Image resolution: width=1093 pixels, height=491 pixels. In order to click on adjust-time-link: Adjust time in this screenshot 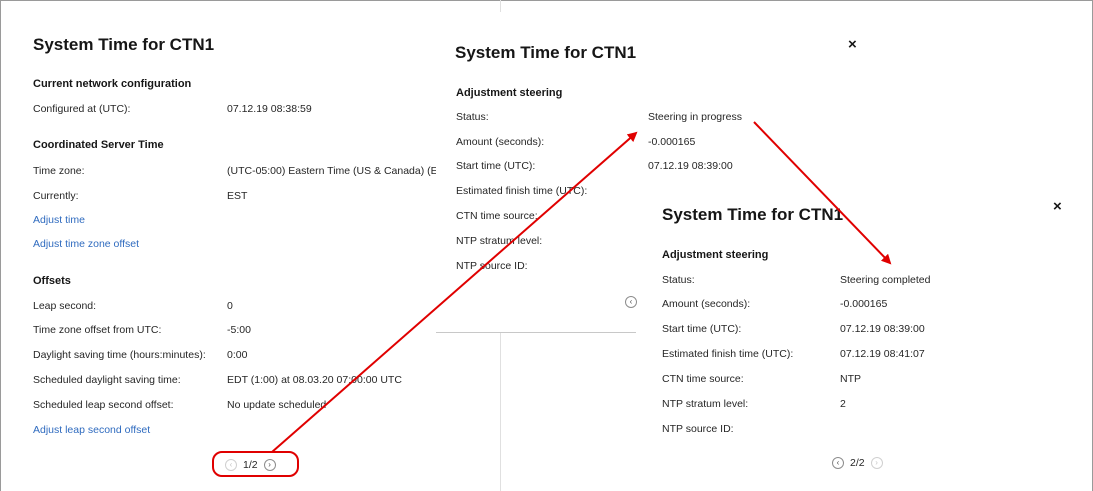, I will do `click(59, 220)`.